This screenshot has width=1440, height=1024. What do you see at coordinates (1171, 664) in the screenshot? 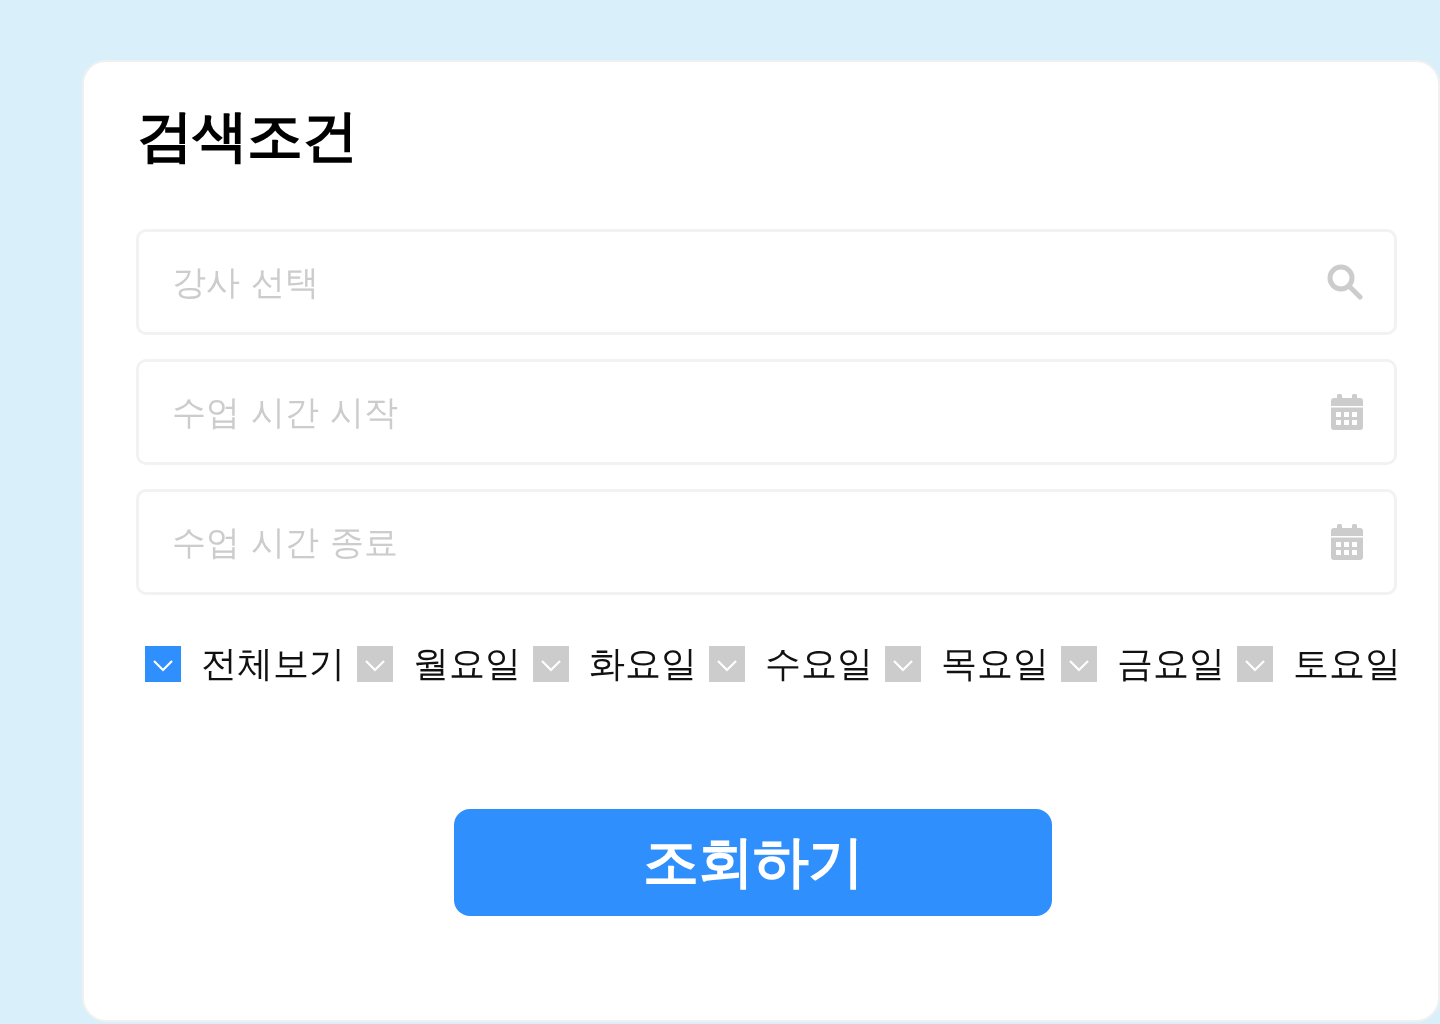
I see `checkbox-label: 금요일` at bounding box center [1171, 664].